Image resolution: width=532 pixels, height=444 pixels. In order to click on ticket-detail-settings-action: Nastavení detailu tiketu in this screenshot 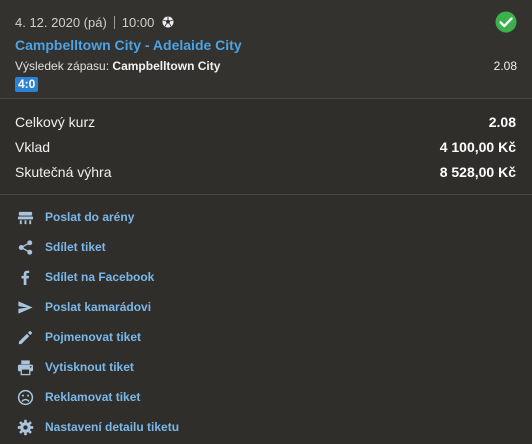, I will do `click(266, 427)`.